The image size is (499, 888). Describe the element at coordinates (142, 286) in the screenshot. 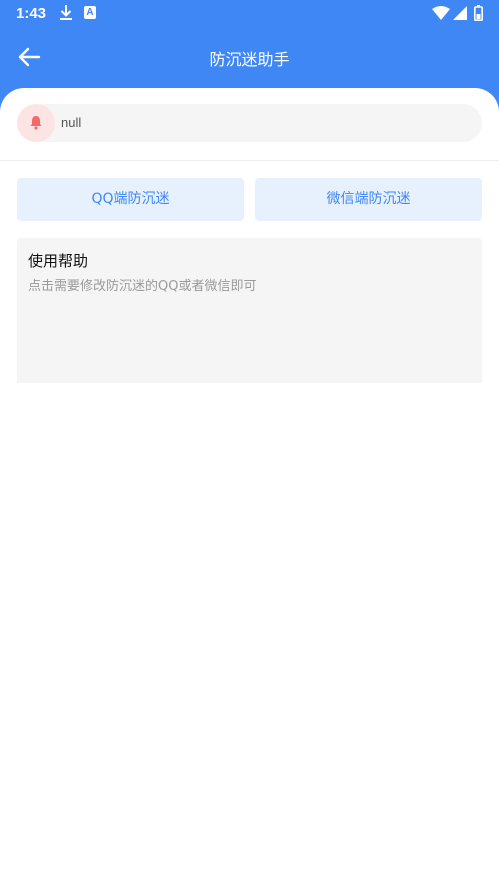

I see `help-description: 点击需要修改防沉迷的QQ或者微信即可` at that location.